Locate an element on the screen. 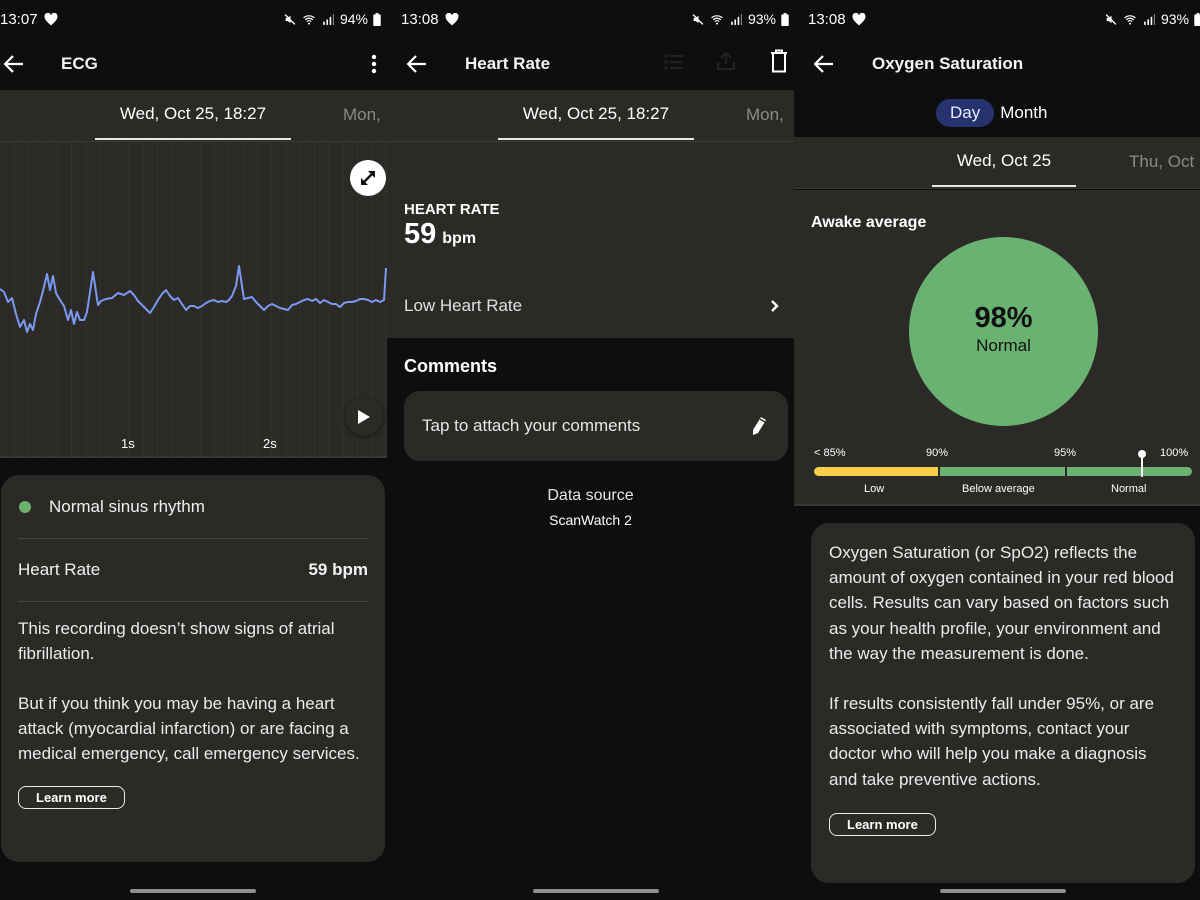 Image resolution: width=1200 pixels, height=900 pixels. ecg-chart is located at coordinates (193, 300).